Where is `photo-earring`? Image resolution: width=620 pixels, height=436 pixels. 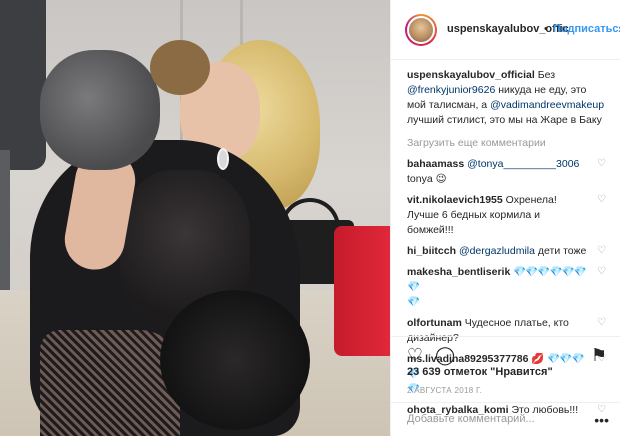
photo-earring is located at coordinates (223, 159).